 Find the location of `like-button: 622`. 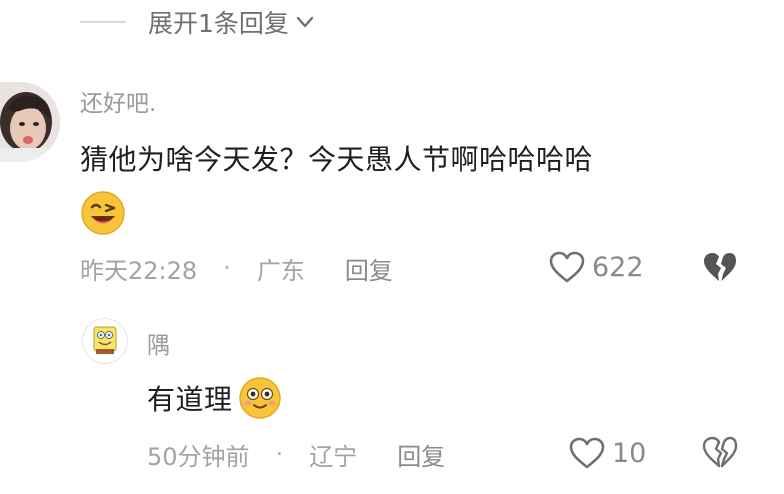

like-button: 622 is located at coordinates (596, 267).